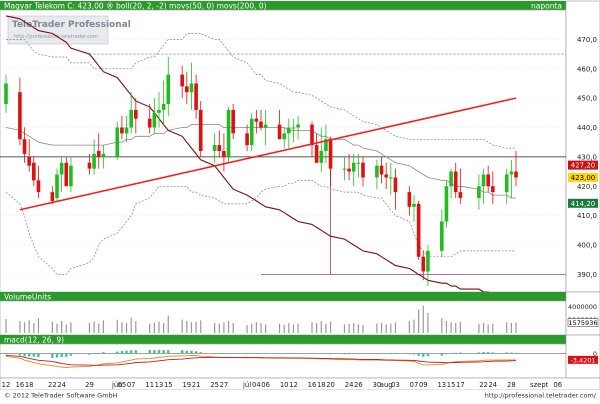  What do you see at coordinates (349, 385) in the screenshot?
I see `date-tick-label: 24` at bounding box center [349, 385].